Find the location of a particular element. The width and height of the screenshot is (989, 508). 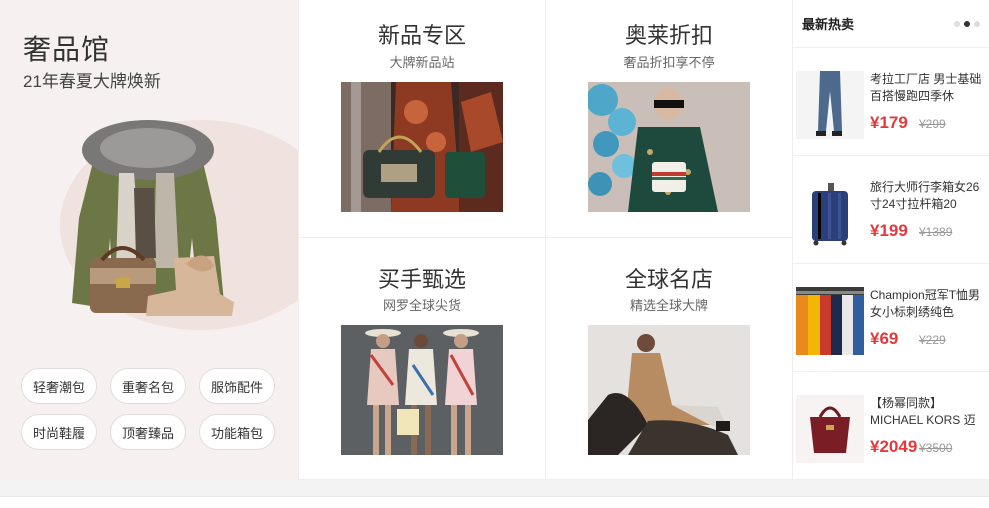

section-subtitle: 网罗全球尖货 is located at coordinates (421, 305).